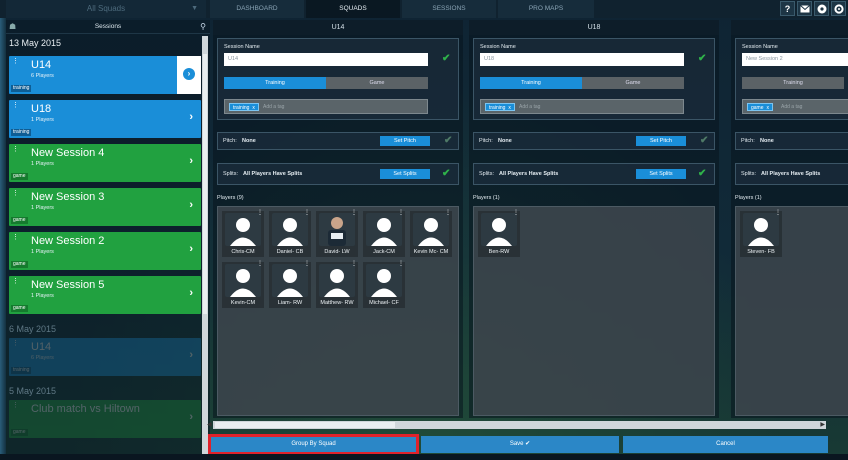 Image resolution: width=848 pixels, height=460 pixels. I want to click on ball-icon, so click(821, 8).